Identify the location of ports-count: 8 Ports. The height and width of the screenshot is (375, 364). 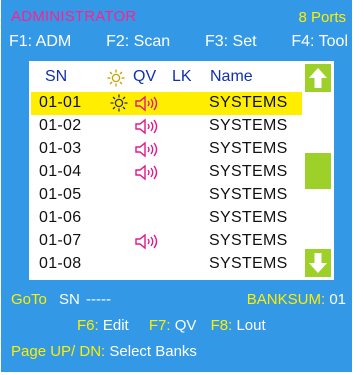
(322, 17).